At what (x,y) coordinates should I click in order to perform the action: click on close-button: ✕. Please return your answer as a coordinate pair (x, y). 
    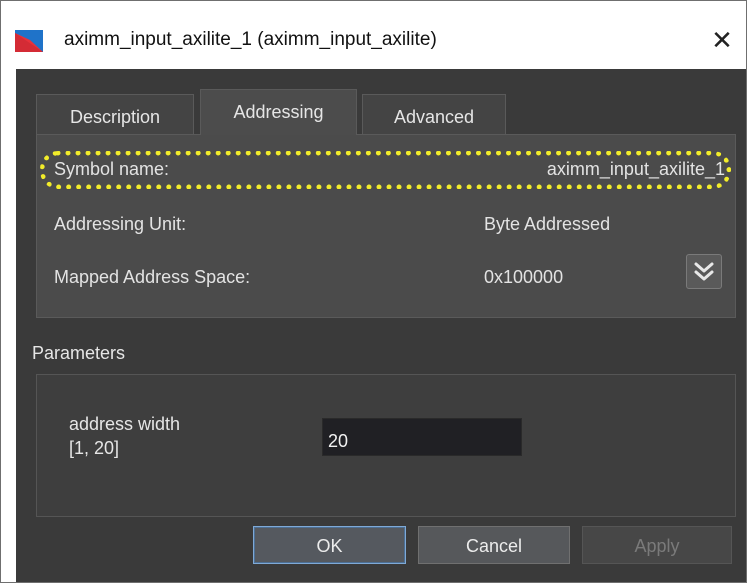
    Looking at the image, I should click on (722, 41).